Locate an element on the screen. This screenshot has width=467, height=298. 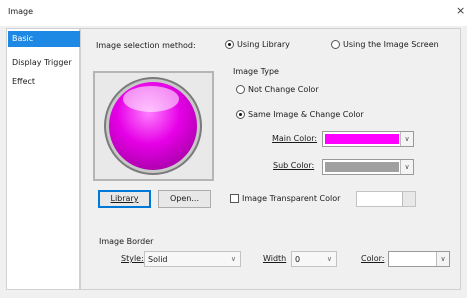
main-color-swatch is located at coordinates (362, 139).